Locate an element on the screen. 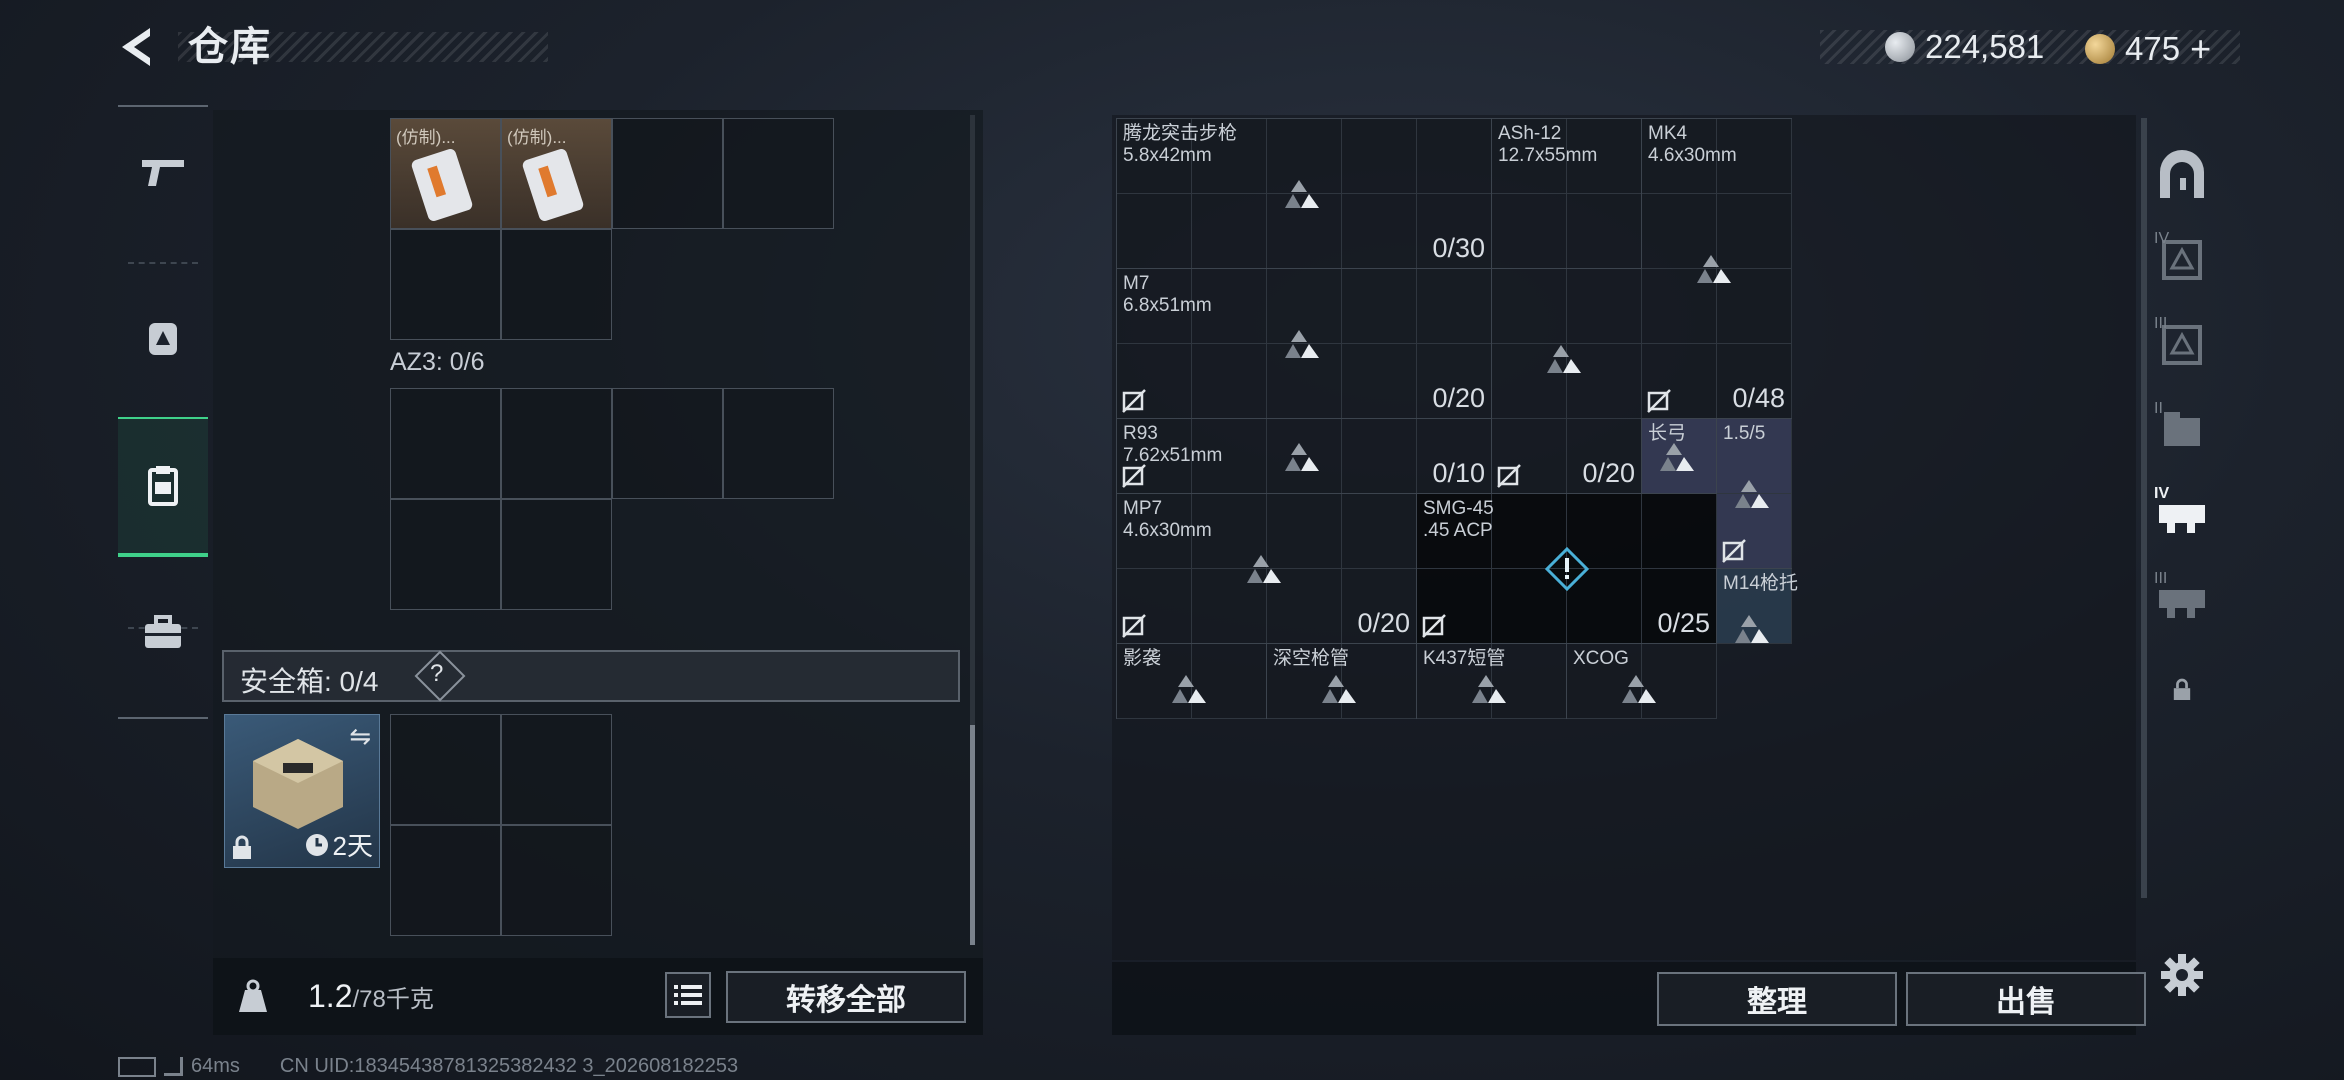 This screenshot has width=2344, height=1080. gear-icon is located at coordinates (2182, 975).